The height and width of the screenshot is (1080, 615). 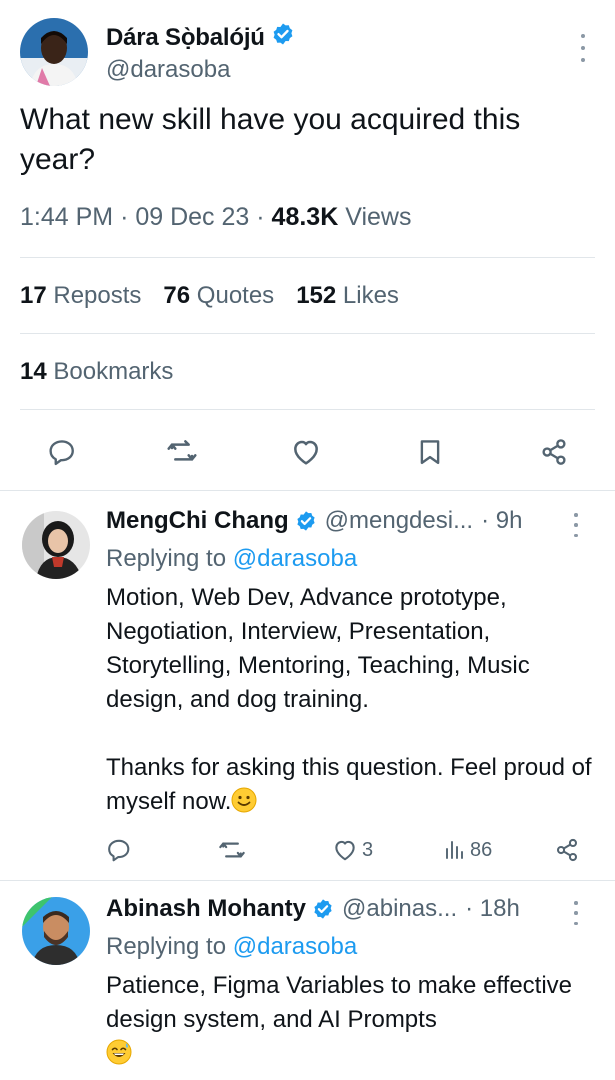 I want to click on likes-label: Likes, so click(x=370, y=295).